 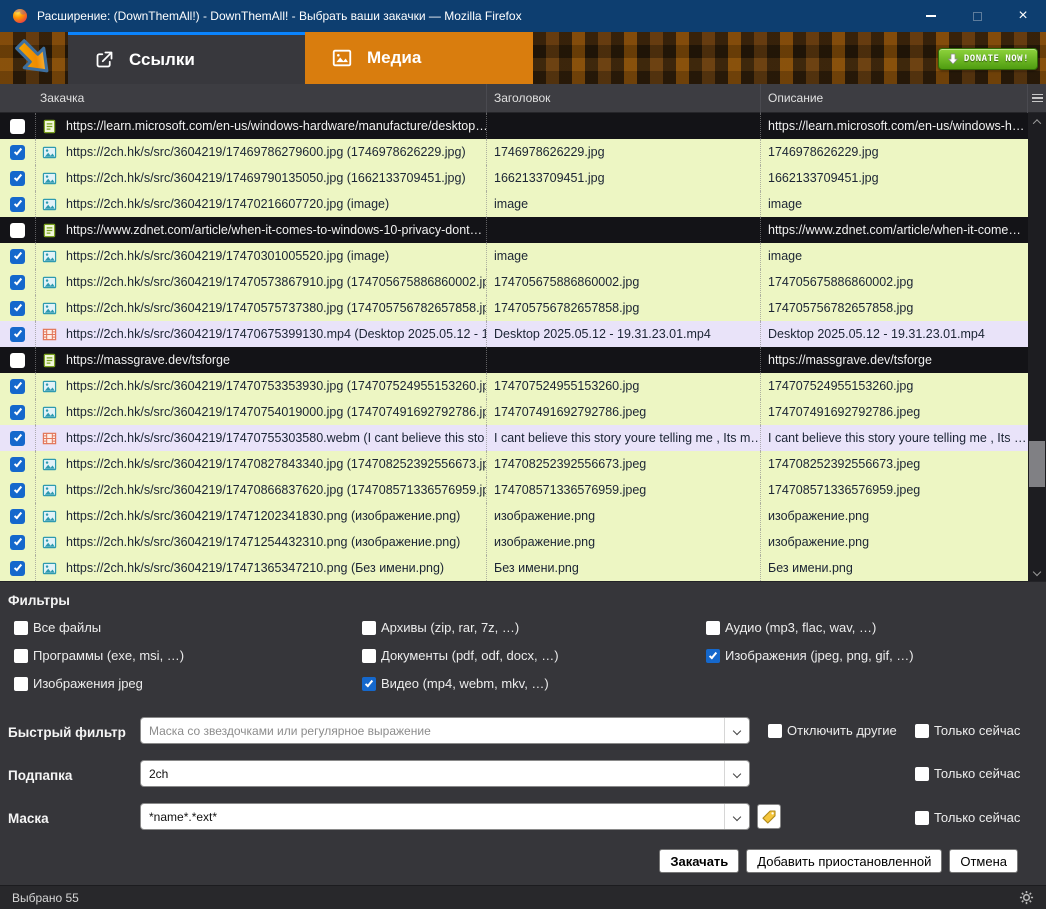 I want to click on download-url-cell: https://massgrave.dev/tsforge, so click(x=261, y=360).